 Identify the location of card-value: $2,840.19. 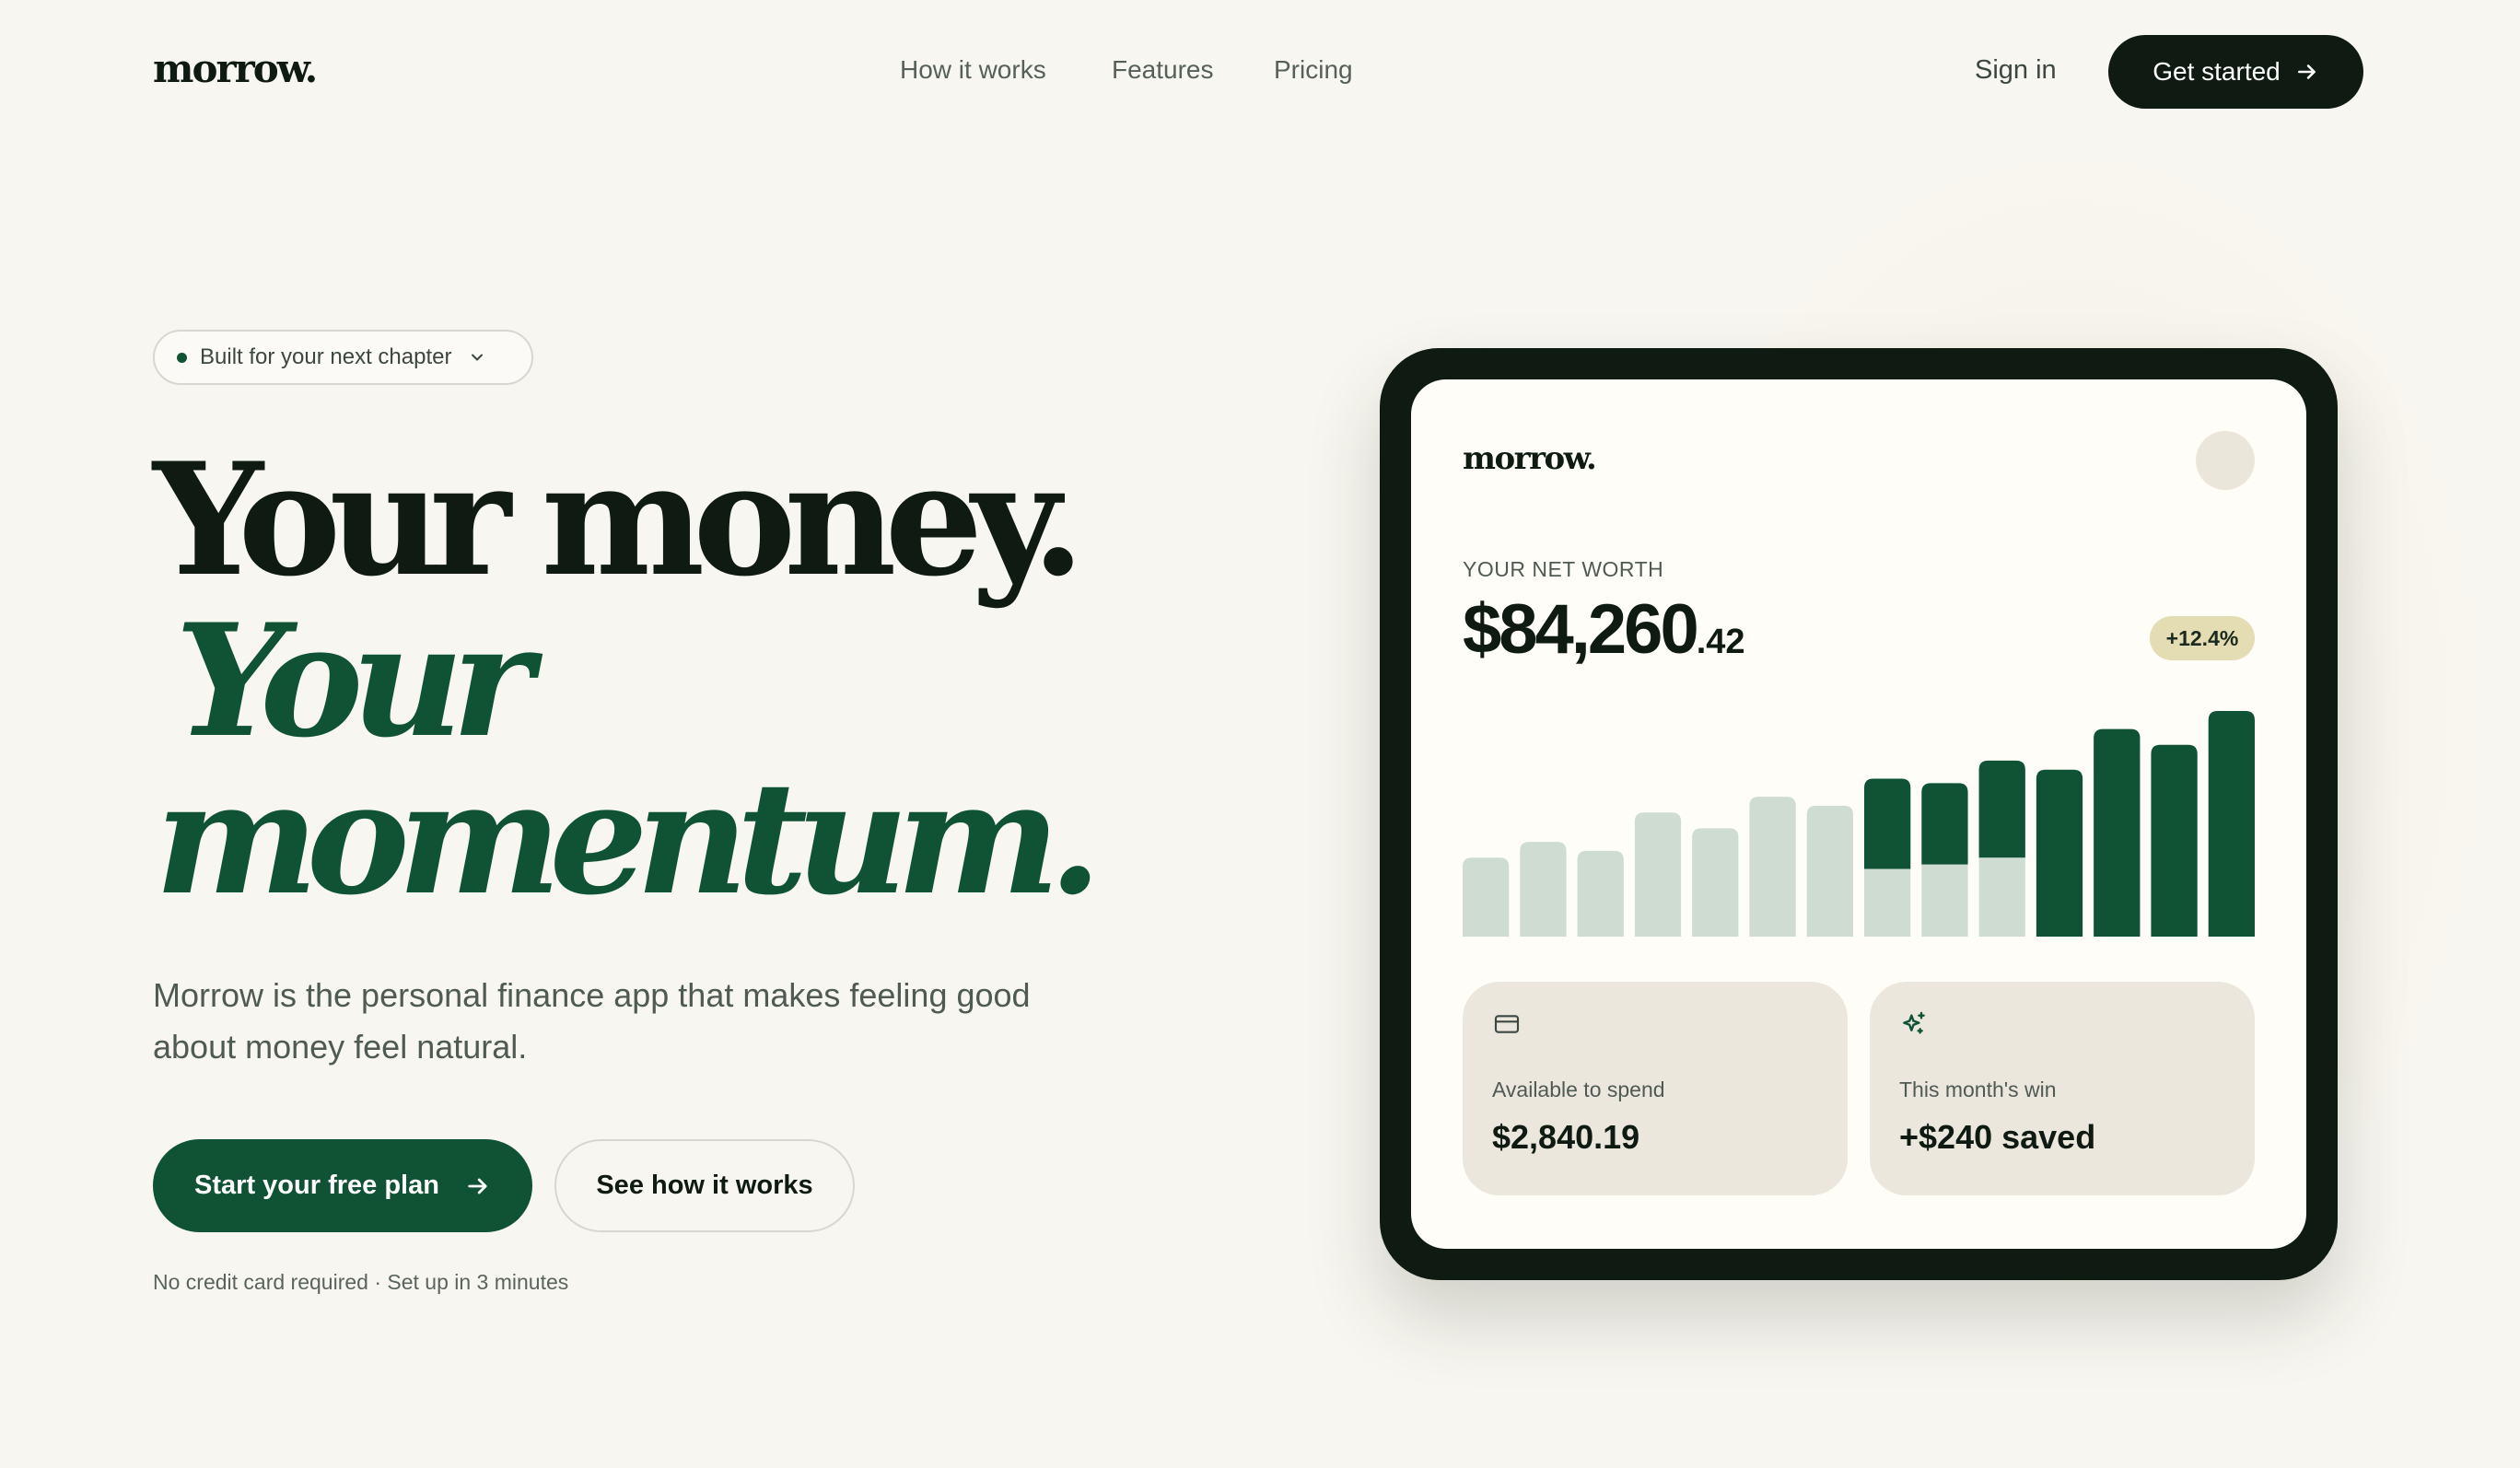
(1566, 1137).